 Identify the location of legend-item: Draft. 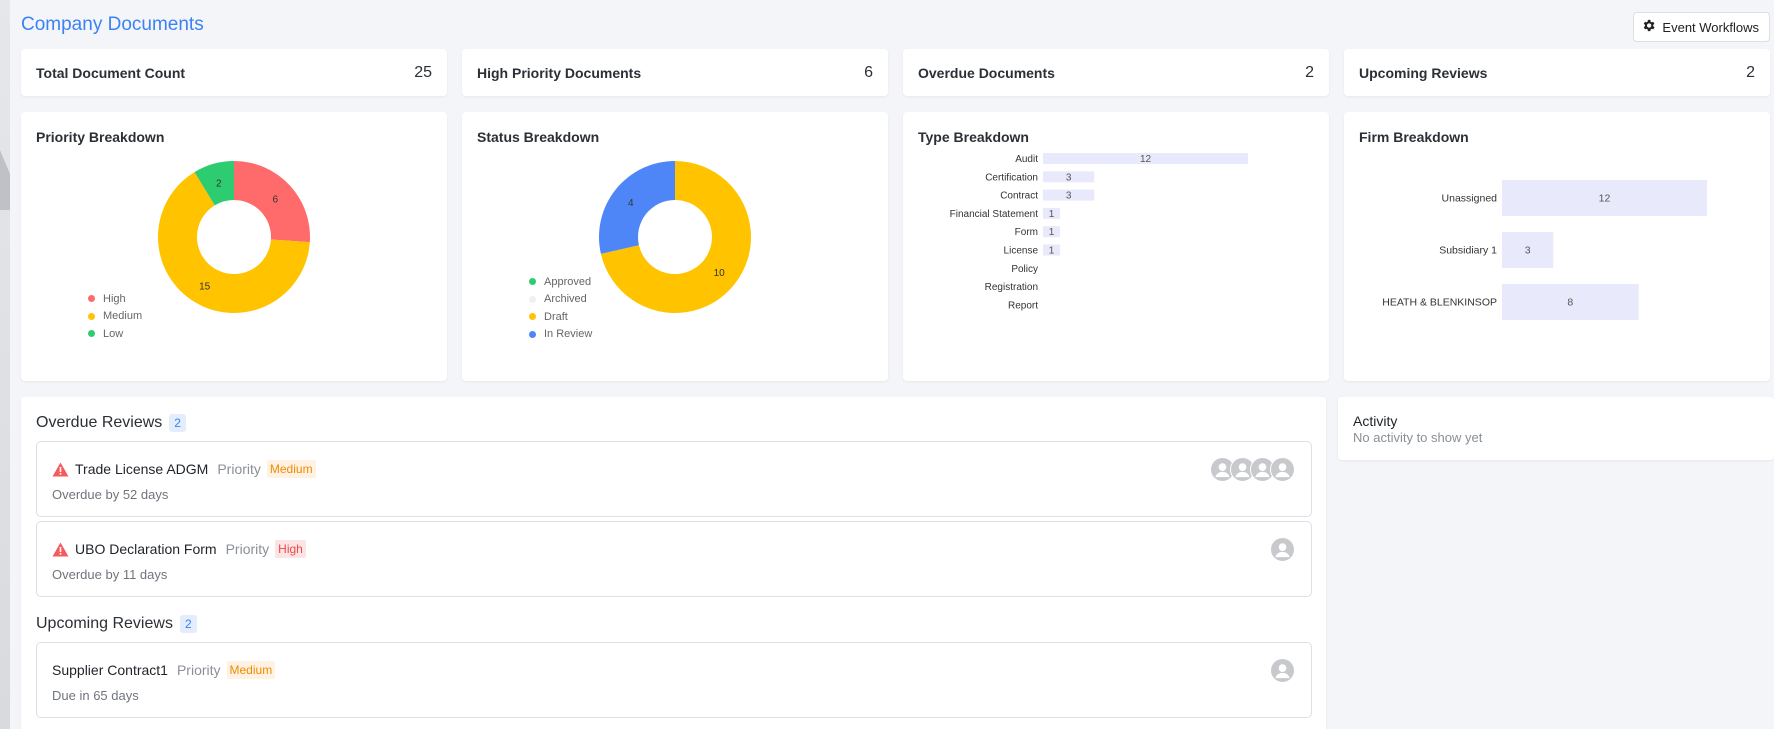
(560, 317).